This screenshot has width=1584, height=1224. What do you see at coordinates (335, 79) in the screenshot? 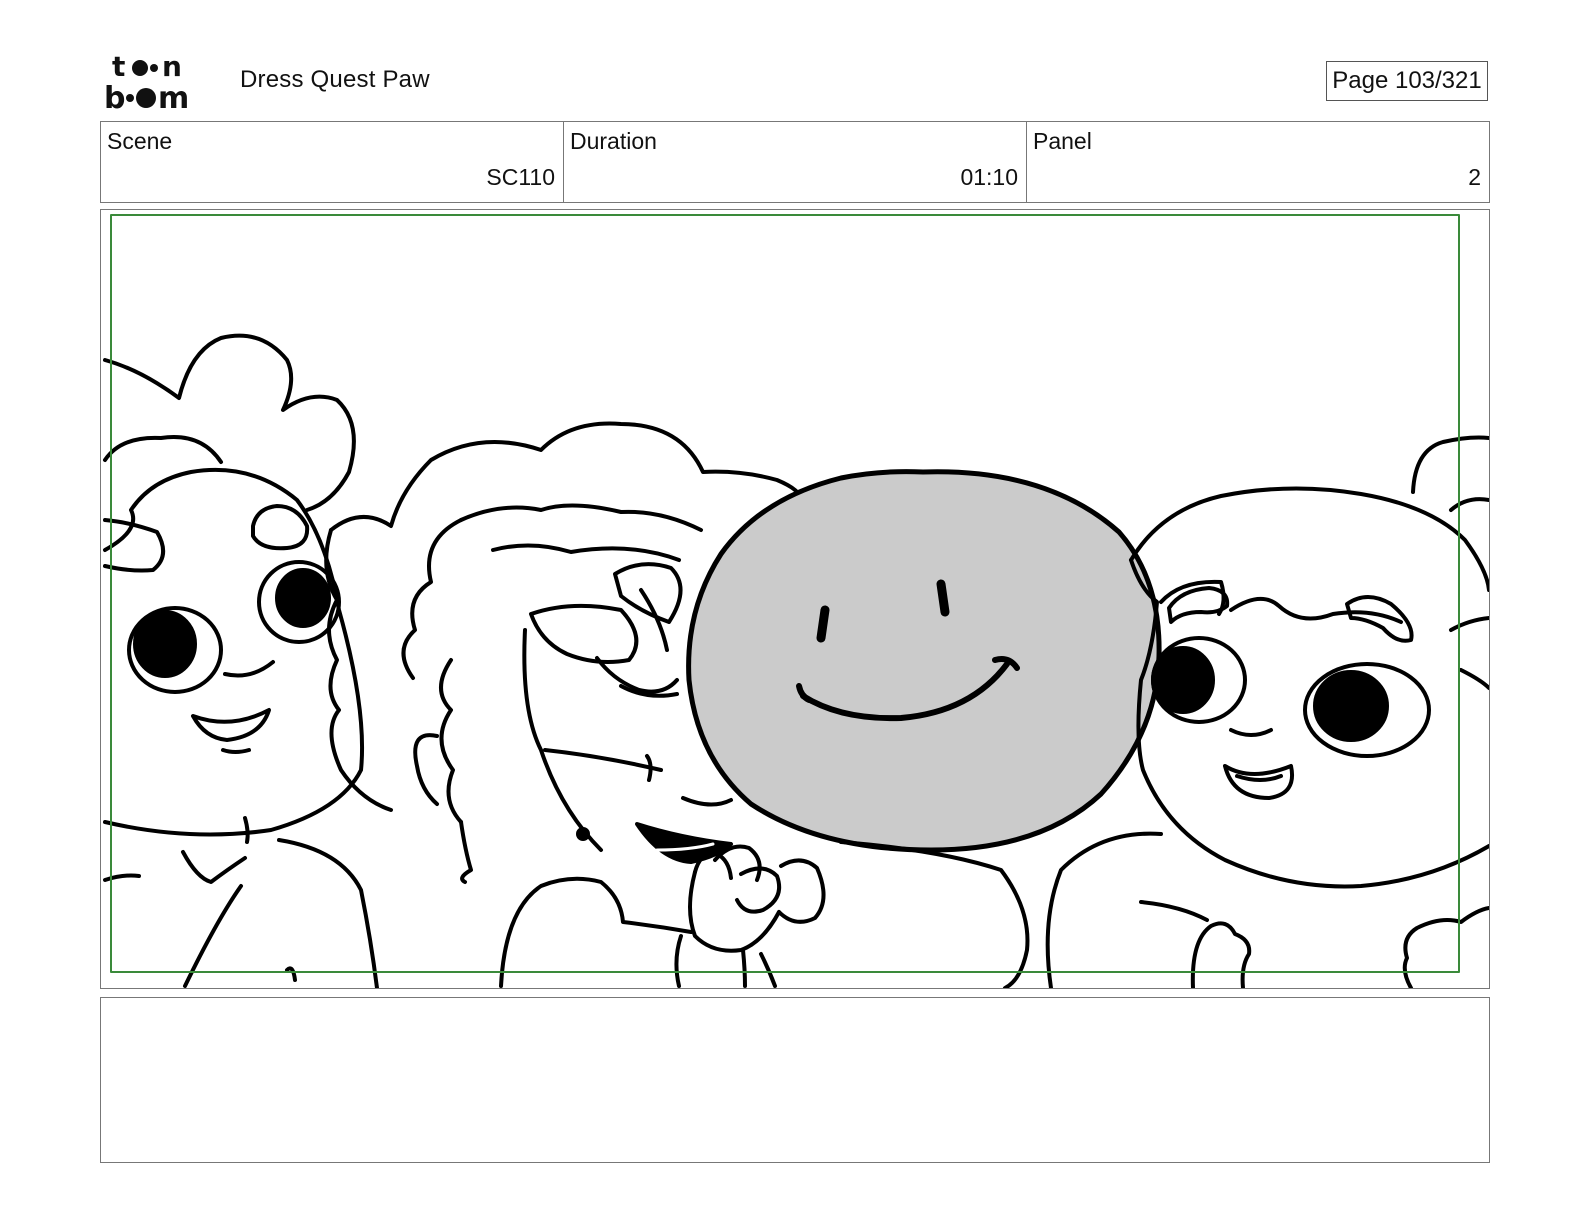
I see `project-title: Dress Quest Paw` at bounding box center [335, 79].